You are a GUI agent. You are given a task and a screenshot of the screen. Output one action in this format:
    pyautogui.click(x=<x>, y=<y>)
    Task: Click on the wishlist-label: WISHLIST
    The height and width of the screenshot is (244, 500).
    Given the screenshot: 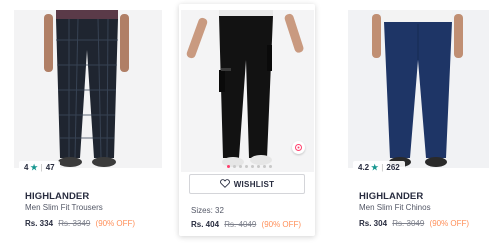 What is the action you would take?
    pyautogui.click(x=254, y=184)
    